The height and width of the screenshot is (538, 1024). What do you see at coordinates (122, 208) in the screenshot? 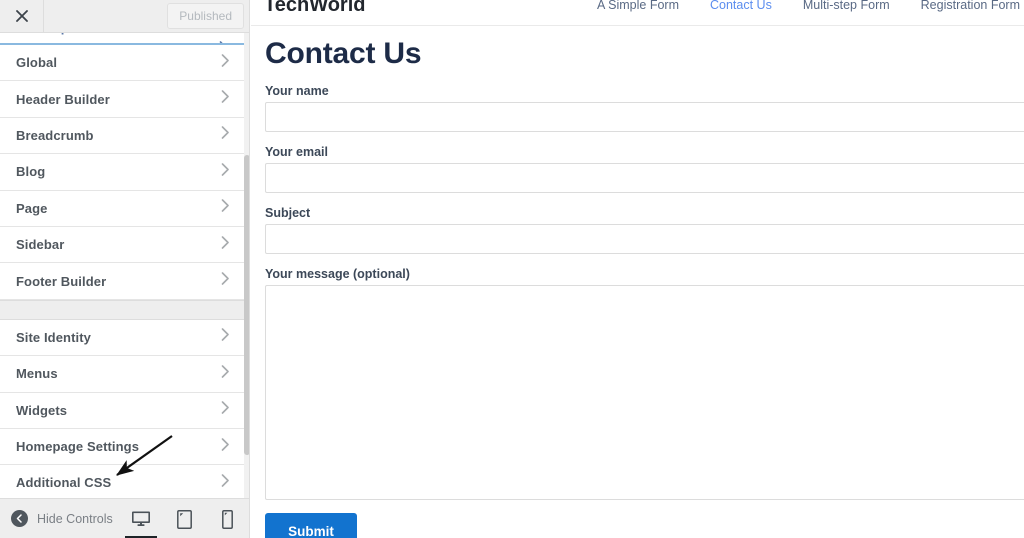
I see `sidebar-item-page: Page` at bounding box center [122, 208].